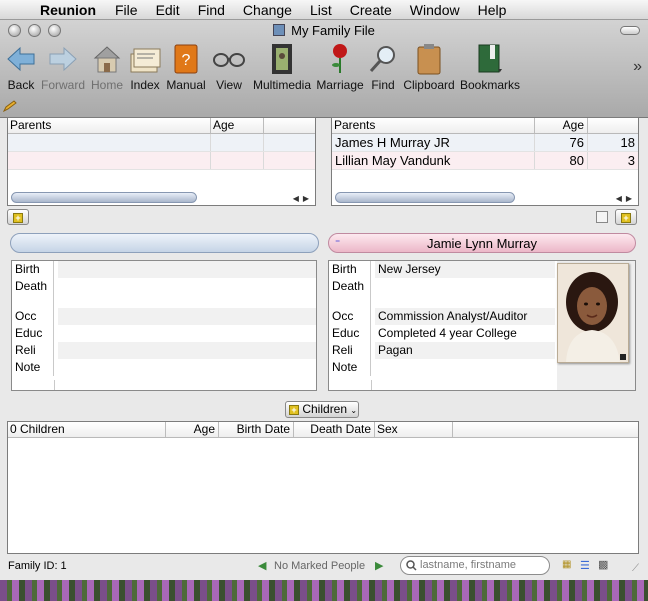  What do you see at coordinates (561, 125) in the screenshot?
I see `right-parents-col-age: Age` at bounding box center [561, 125].